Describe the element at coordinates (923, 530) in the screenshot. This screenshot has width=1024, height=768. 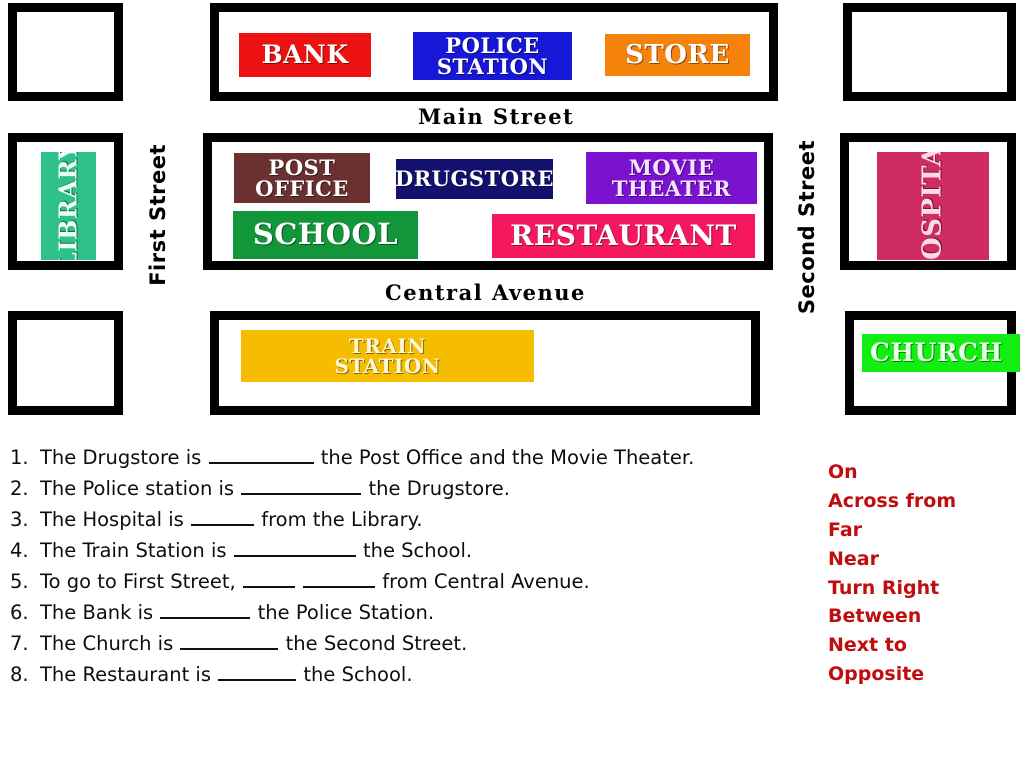
I see `word-bank-item: Far` at that location.